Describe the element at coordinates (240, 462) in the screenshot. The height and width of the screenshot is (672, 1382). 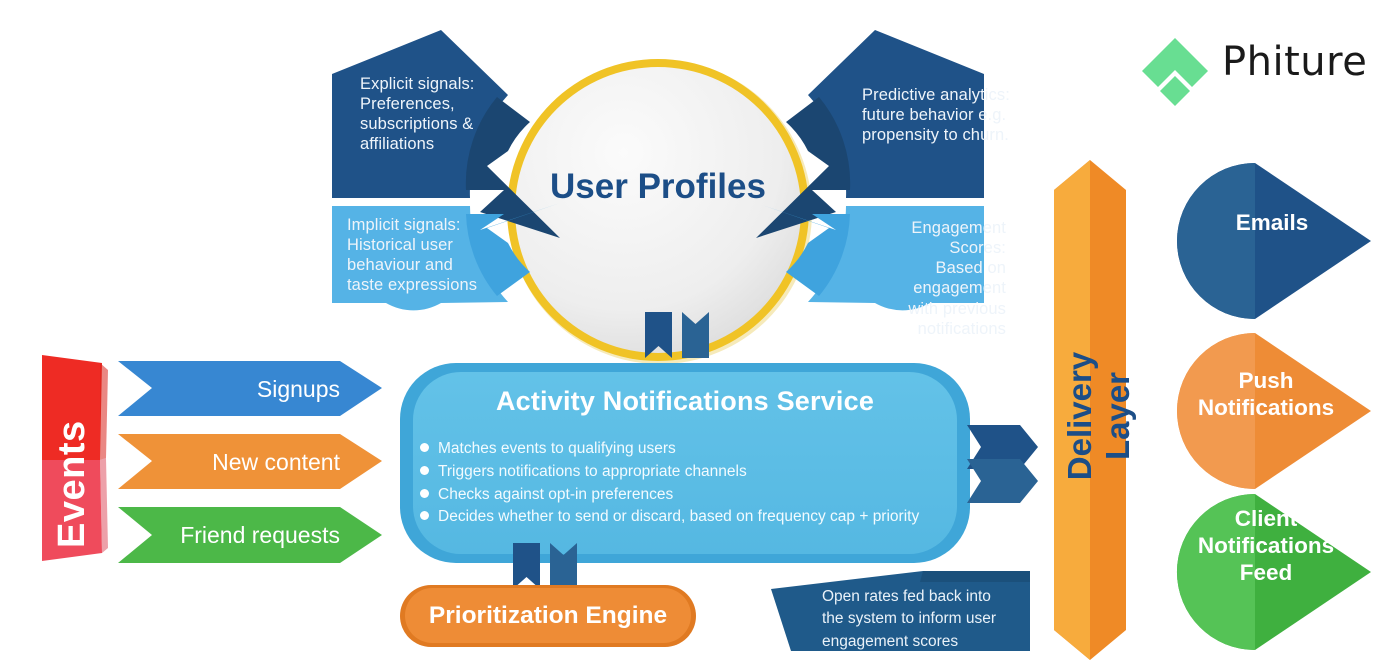
I see `event-item-new-content-label: New content` at that location.